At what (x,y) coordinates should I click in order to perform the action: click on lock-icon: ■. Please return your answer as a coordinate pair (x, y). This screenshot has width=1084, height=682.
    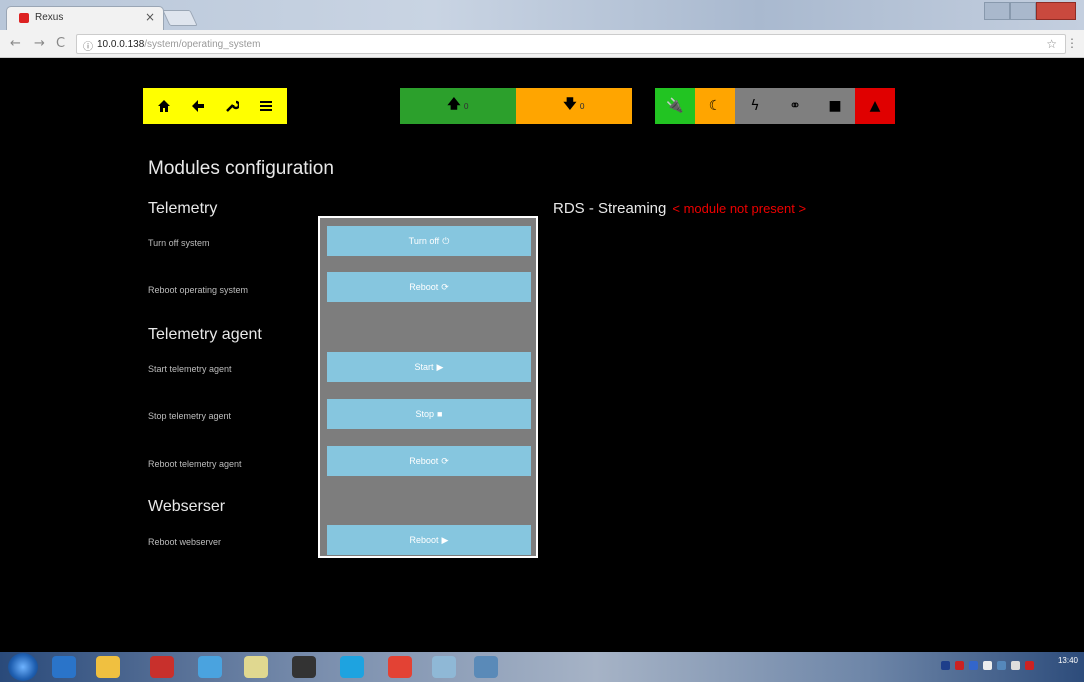
    Looking at the image, I should click on (835, 106).